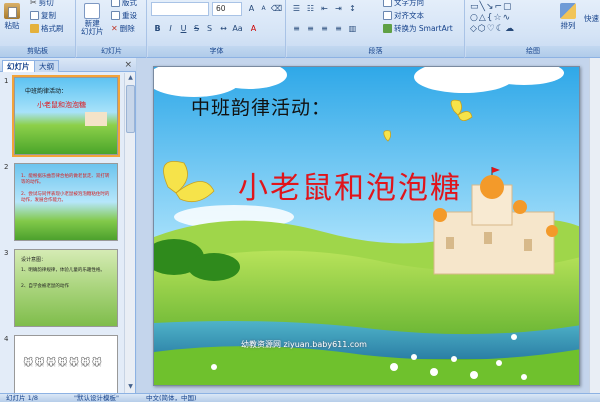 This screenshot has height=402, width=600. Describe the element at coordinates (300, 397) in the screenshot. I see `status-bar: 幻灯片 1/8 "默认设计模板" 中文(简体，中国)` at that location.